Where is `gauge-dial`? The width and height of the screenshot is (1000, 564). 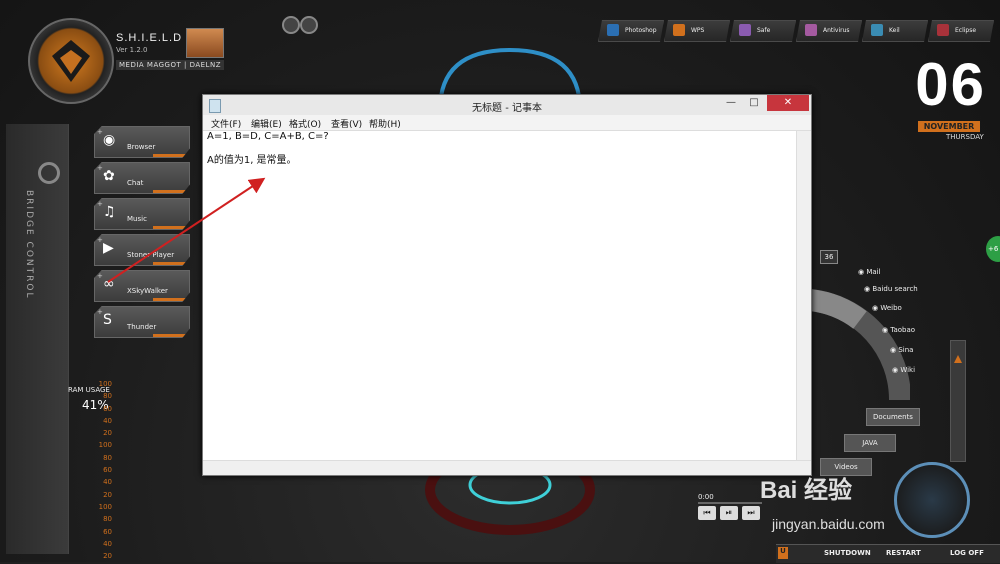 gauge-dial is located at coordinates (932, 500).